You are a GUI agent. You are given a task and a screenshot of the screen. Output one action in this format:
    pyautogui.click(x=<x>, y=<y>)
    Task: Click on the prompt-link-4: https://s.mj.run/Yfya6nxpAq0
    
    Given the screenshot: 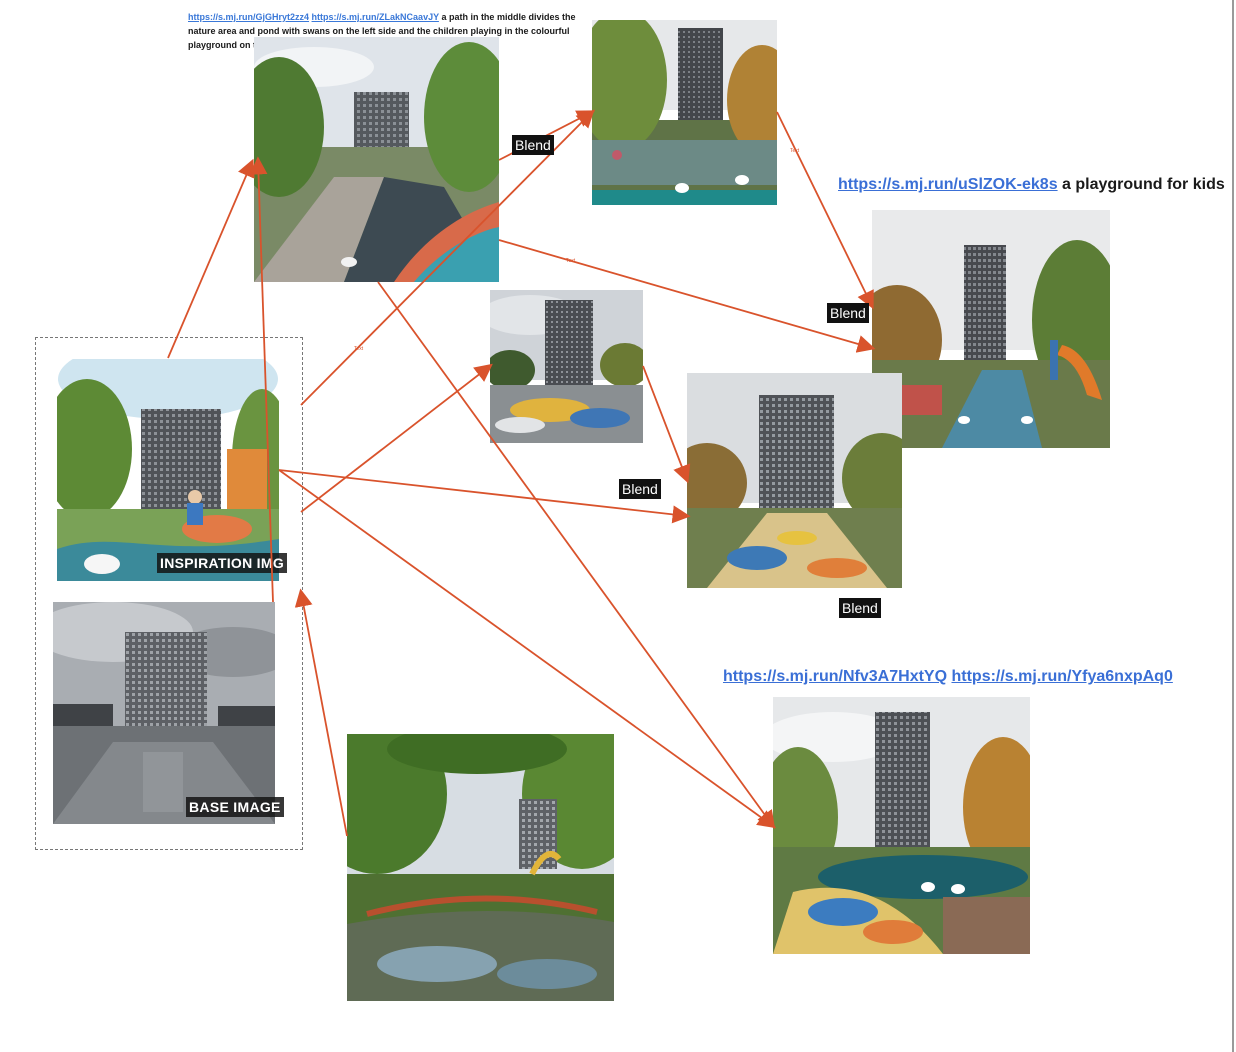 What is the action you would take?
    pyautogui.click(x=1061, y=676)
    